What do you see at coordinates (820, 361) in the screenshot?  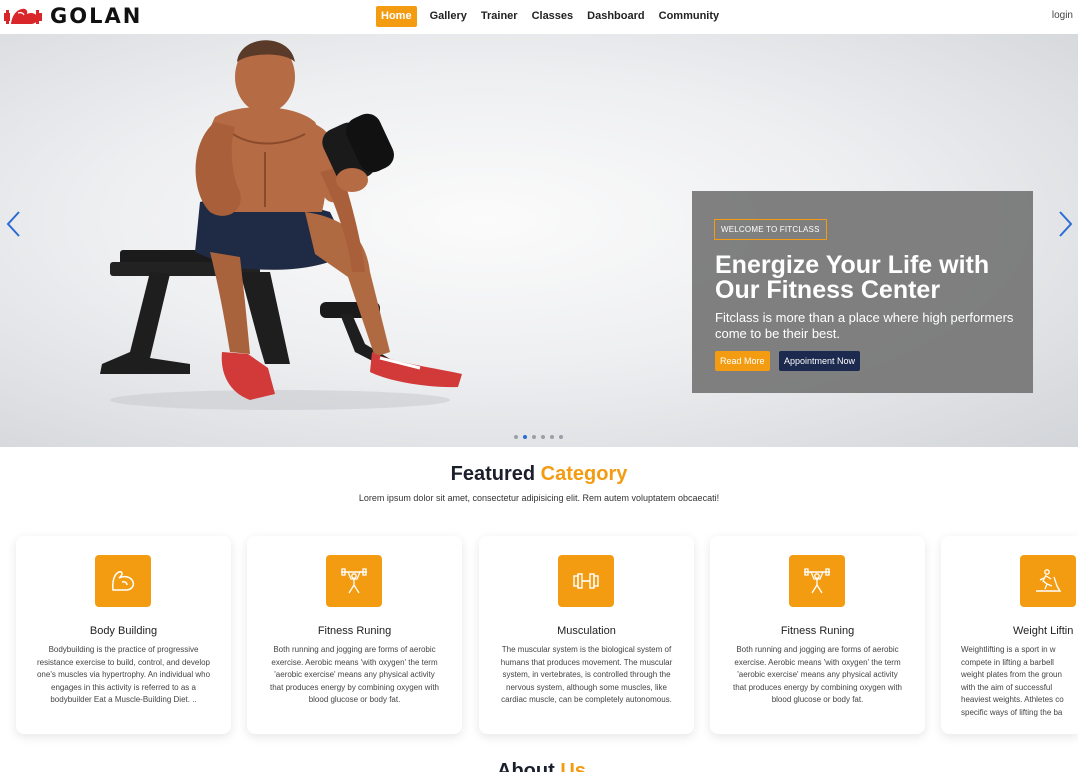 I see `appointment-button: Appointment Now` at bounding box center [820, 361].